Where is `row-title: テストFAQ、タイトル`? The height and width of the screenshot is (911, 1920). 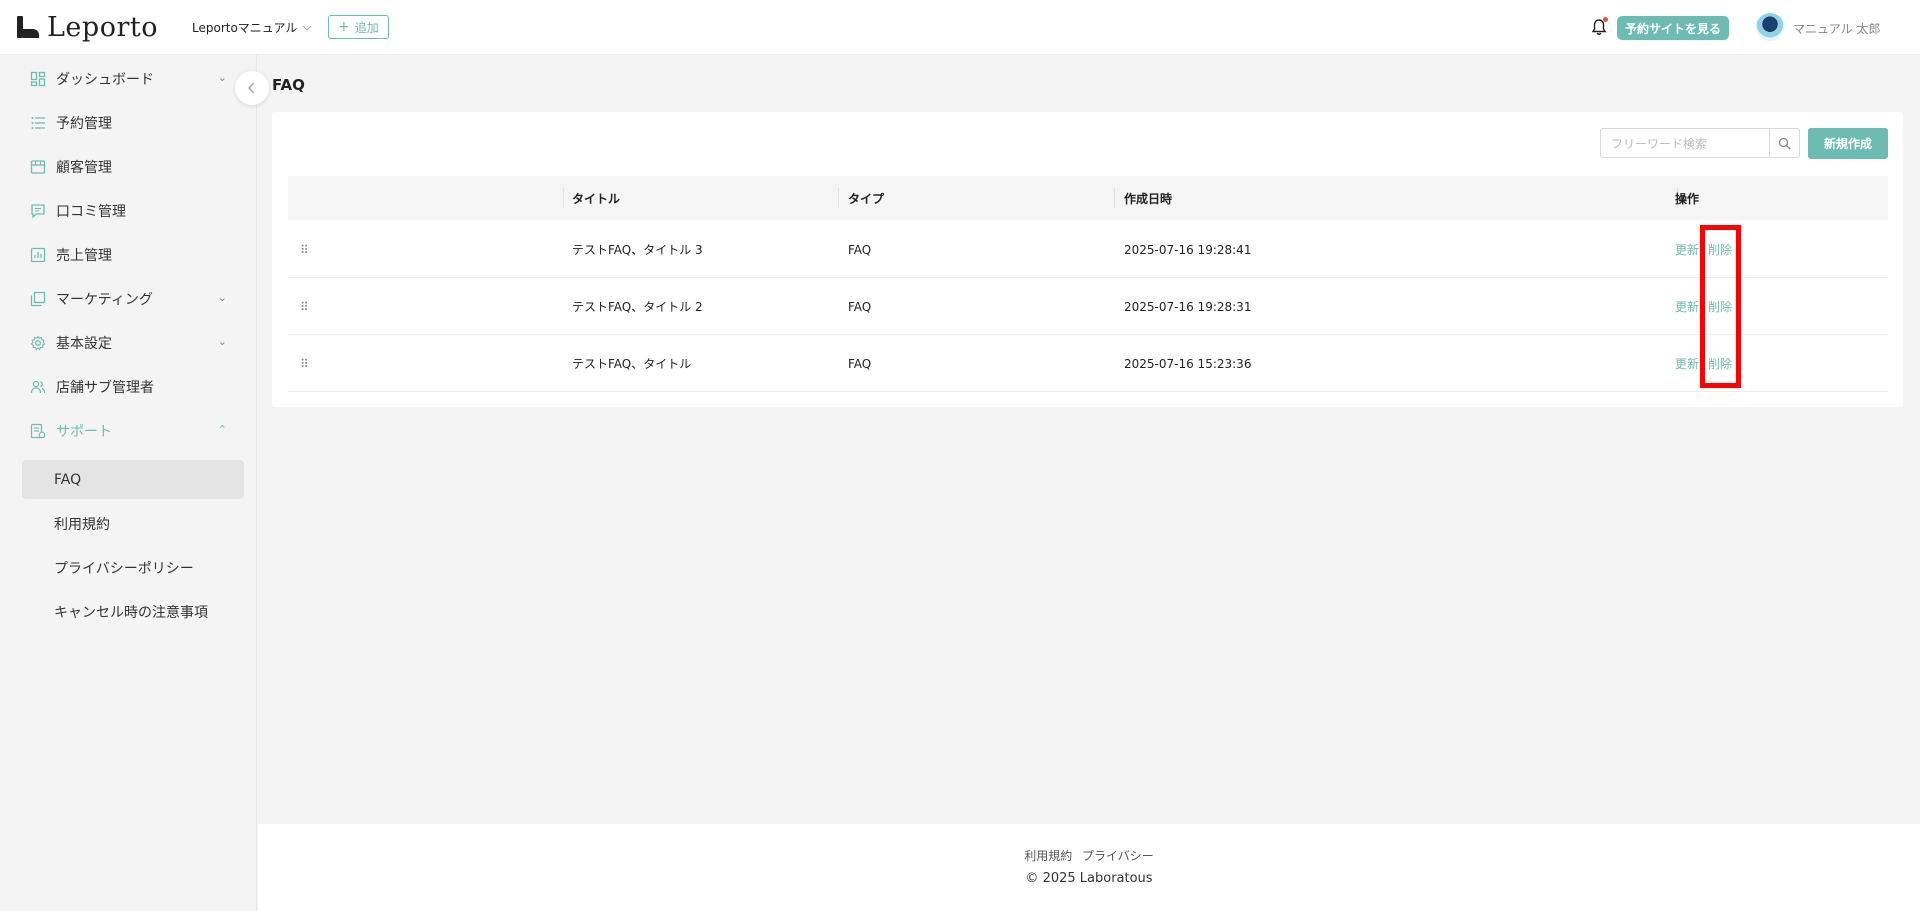
row-title: テストFAQ、タイトル is located at coordinates (632, 364).